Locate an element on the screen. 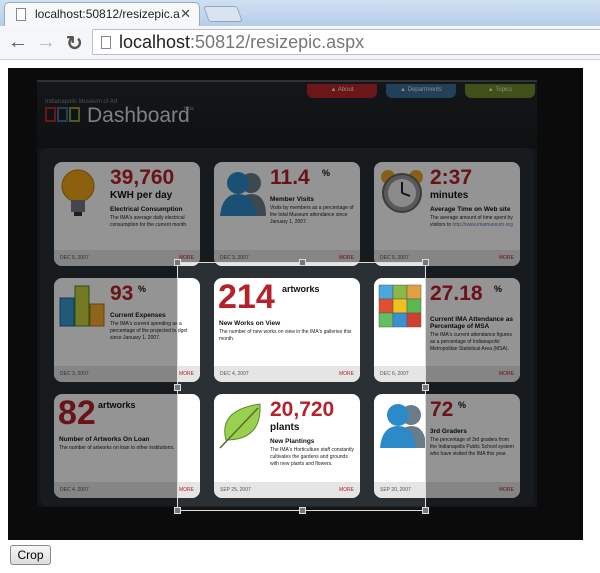 This screenshot has height=573, width=600. metric-unit: minutes is located at coordinates (449, 195).